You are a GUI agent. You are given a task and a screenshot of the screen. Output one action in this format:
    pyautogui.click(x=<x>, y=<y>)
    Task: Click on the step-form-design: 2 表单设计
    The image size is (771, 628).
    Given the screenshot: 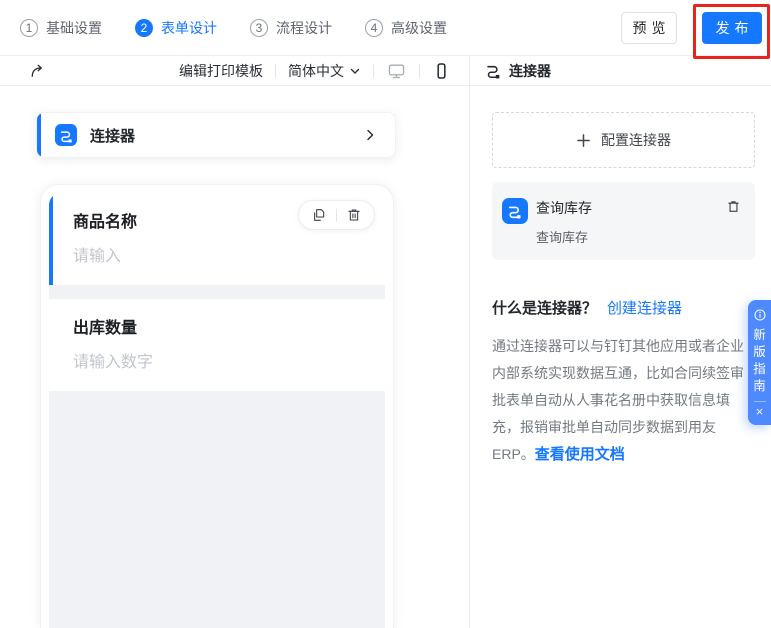 What is the action you would take?
    pyautogui.click(x=176, y=28)
    